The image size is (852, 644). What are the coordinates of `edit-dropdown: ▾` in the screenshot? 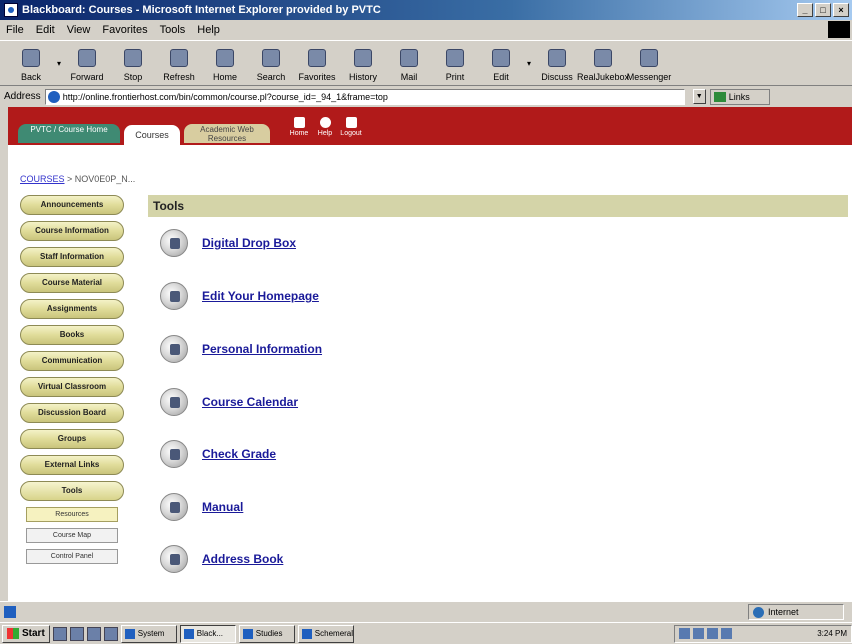 It's located at (529, 63).